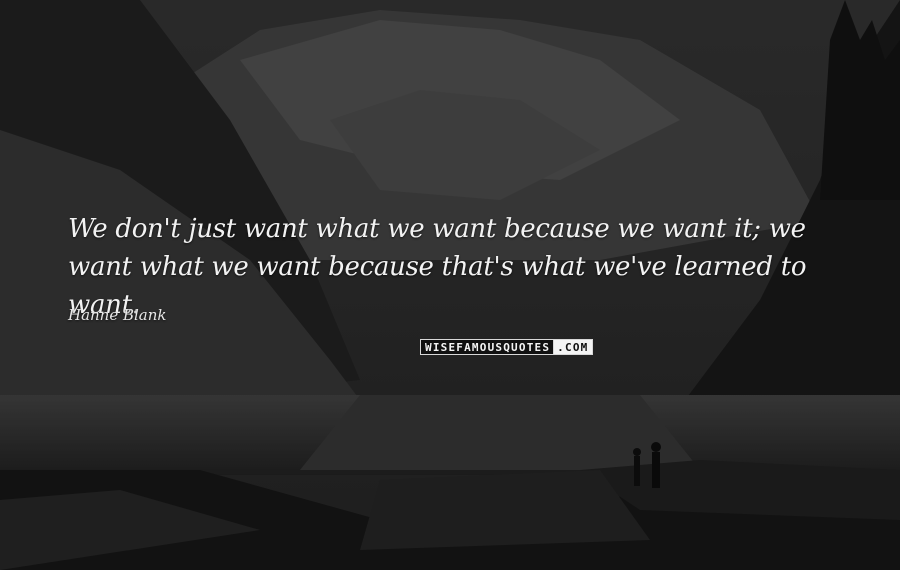 The width and height of the screenshot is (900, 570). I want to click on site-watermark-logo: WISEFAMOUSQUOTES .COM, so click(507, 347).